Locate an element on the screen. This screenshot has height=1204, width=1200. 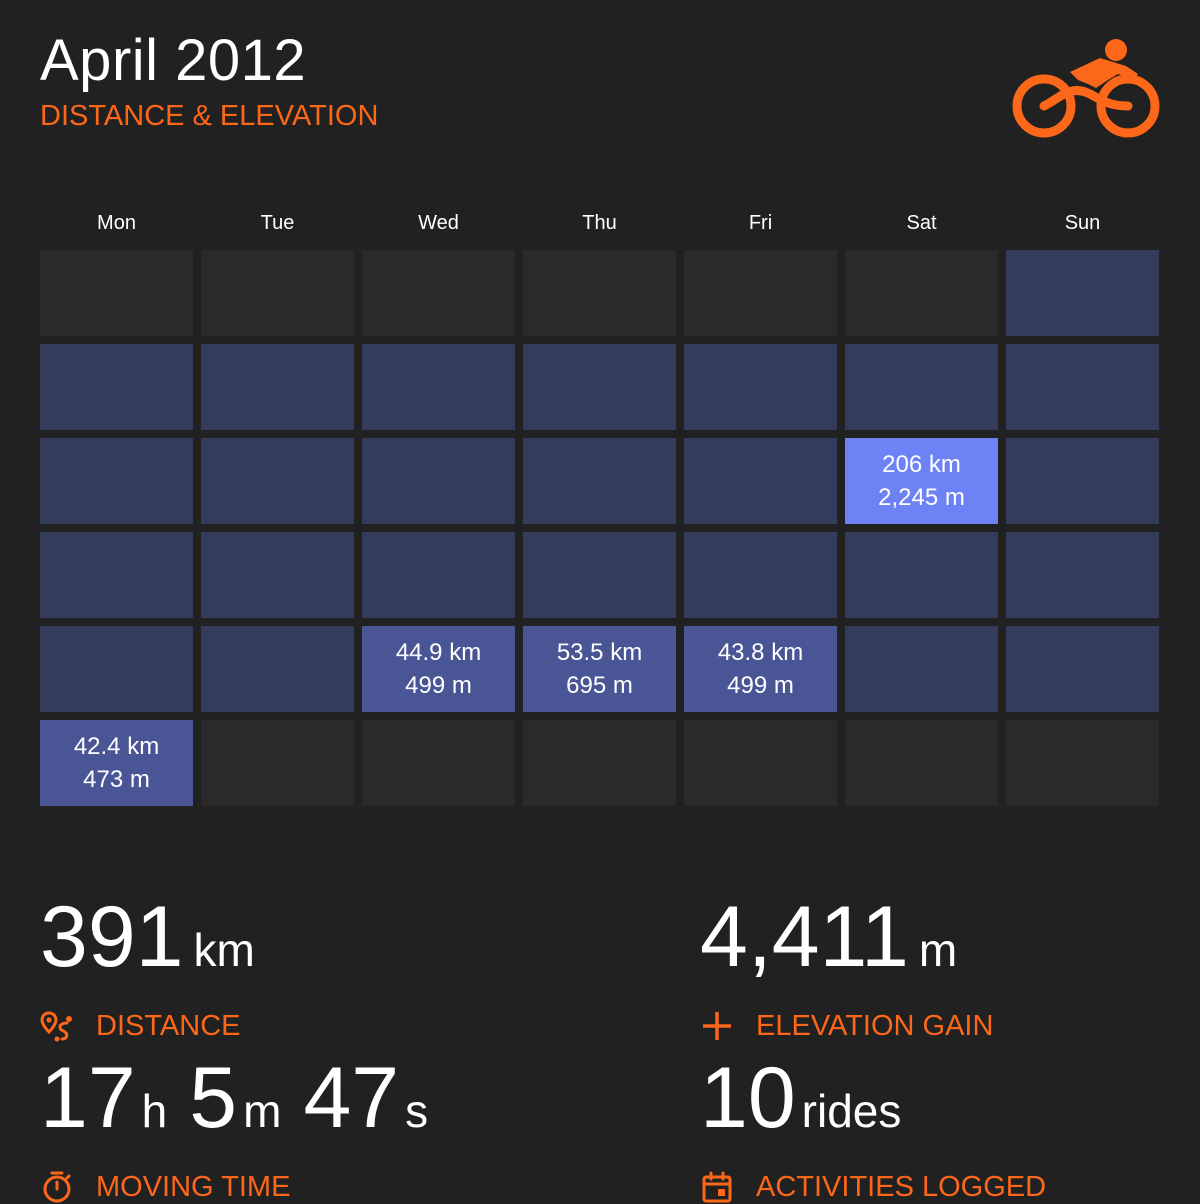
header: April 2012 DISTANCE & ELEVATION is located at coordinates (209, 81).